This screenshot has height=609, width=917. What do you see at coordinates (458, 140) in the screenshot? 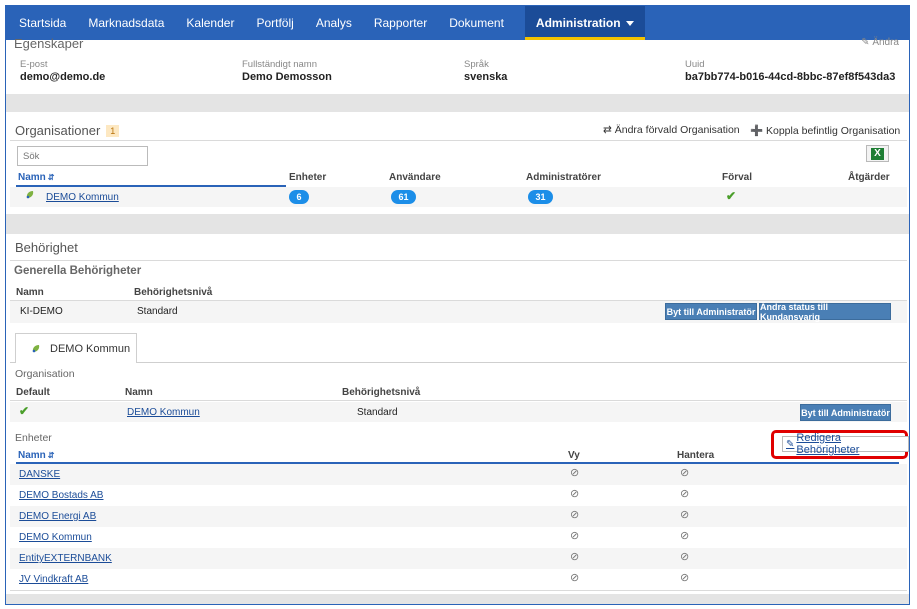
I see `orgs-divider` at bounding box center [458, 140].